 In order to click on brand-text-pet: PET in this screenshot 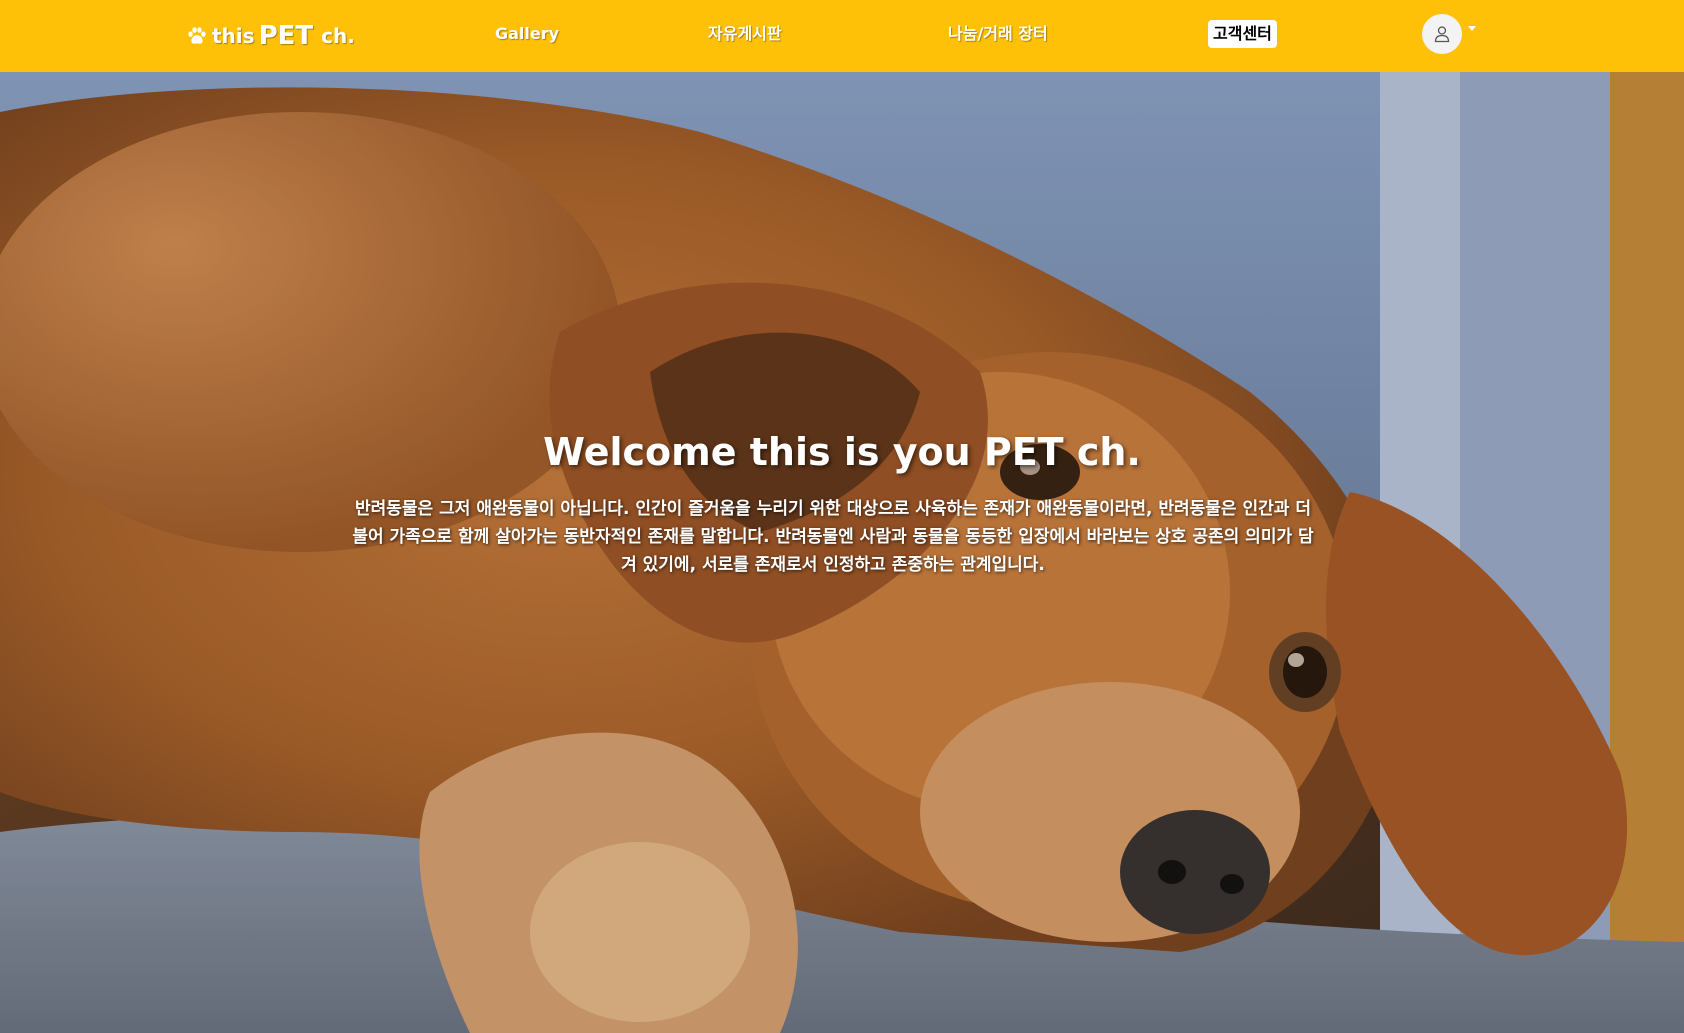, I will do `click(286, 36)`.